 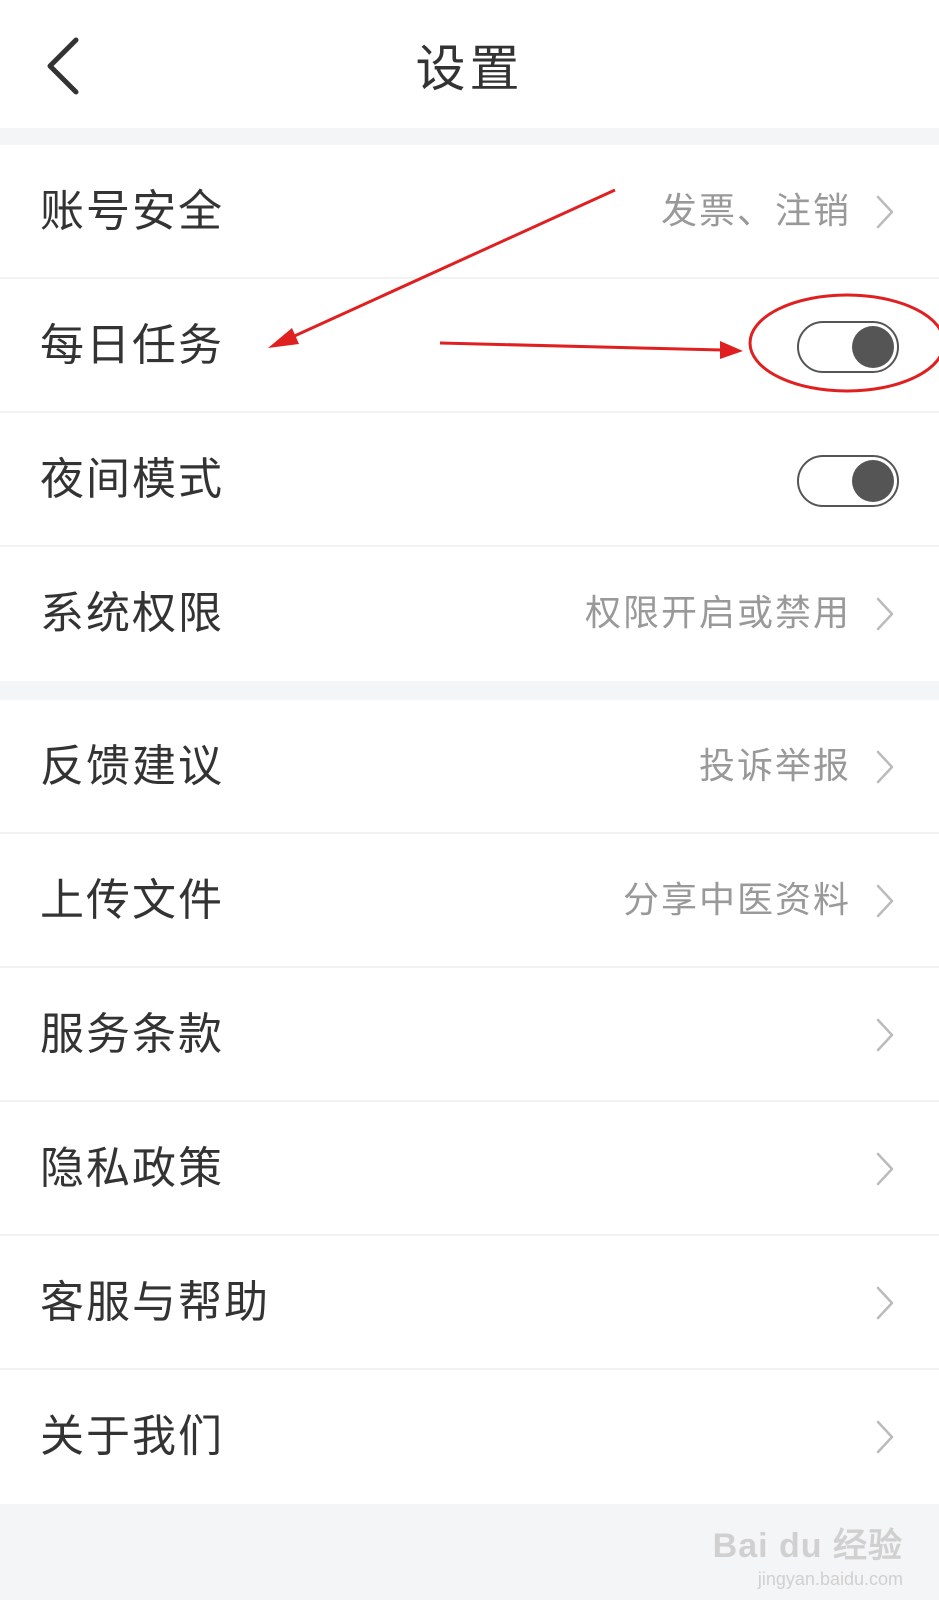 What do you see at coordinates (132, 1034) in the screenshot?
I see `row-label: 服务条款` at bounding box center [132, 1034].